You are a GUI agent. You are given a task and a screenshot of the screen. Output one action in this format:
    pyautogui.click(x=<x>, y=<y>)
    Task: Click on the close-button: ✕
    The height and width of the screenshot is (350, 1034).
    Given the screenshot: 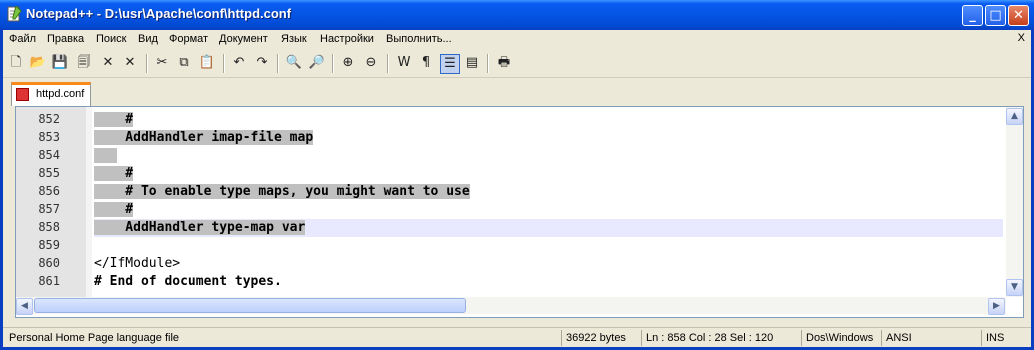 What is the action you would take?
    pyautogui.click(x=1018, y=15)
    